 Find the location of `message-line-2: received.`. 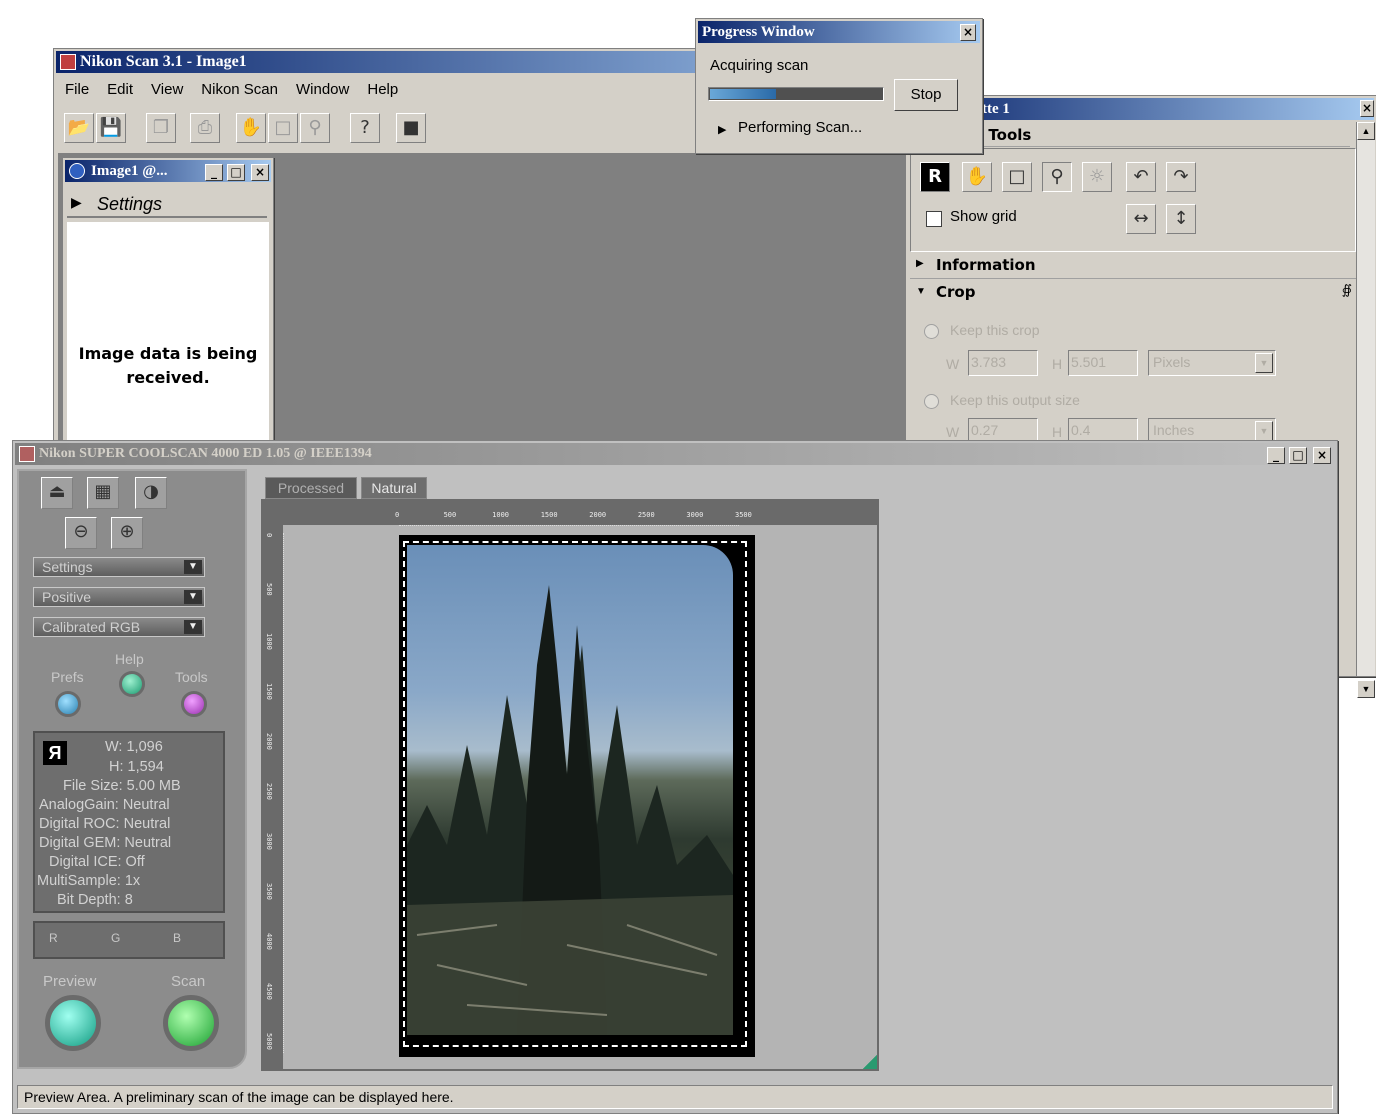

message-line-2: received. is located at coordinates (168, 377).